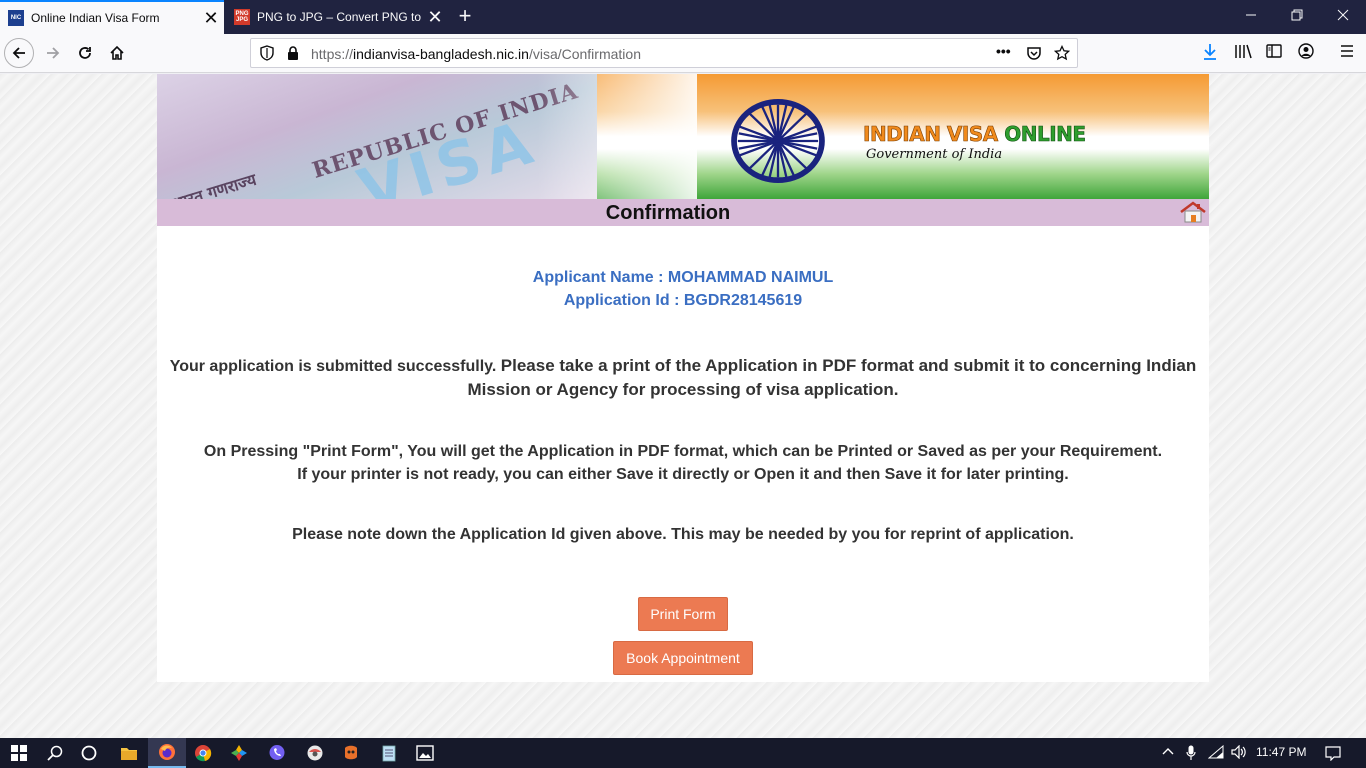 This screenshot has width=1366, height=768. I want to click on task-view-button, so click(89, 753).